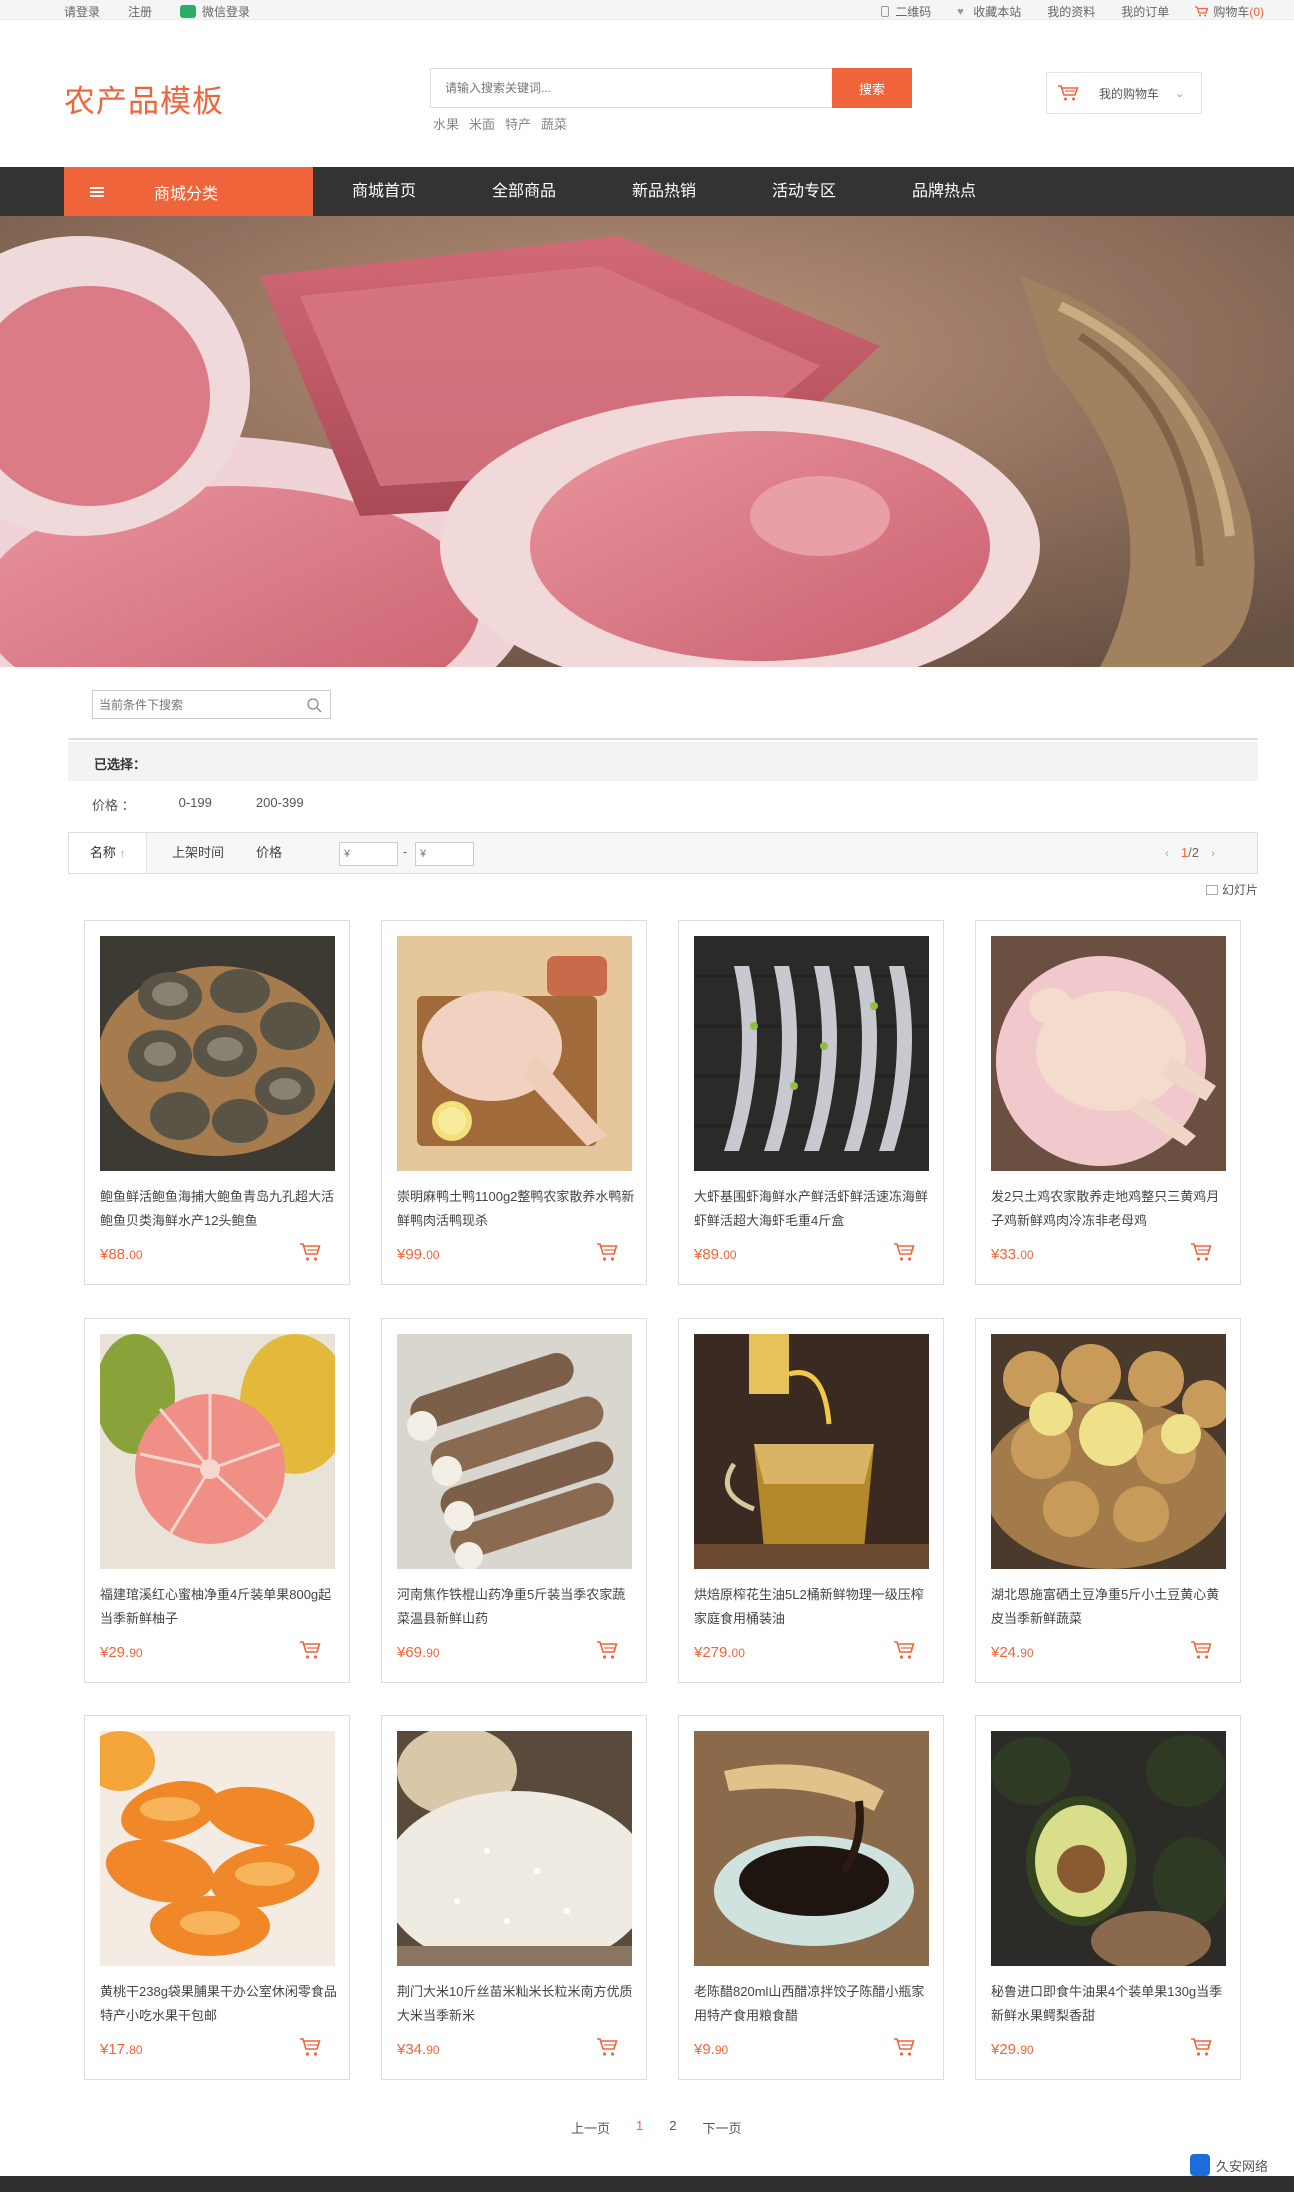 The image size is (1294, 2192). Describe the element at coordinates (280, 804) in the screenshot. I see `price-range-option: 200-399` at that location.